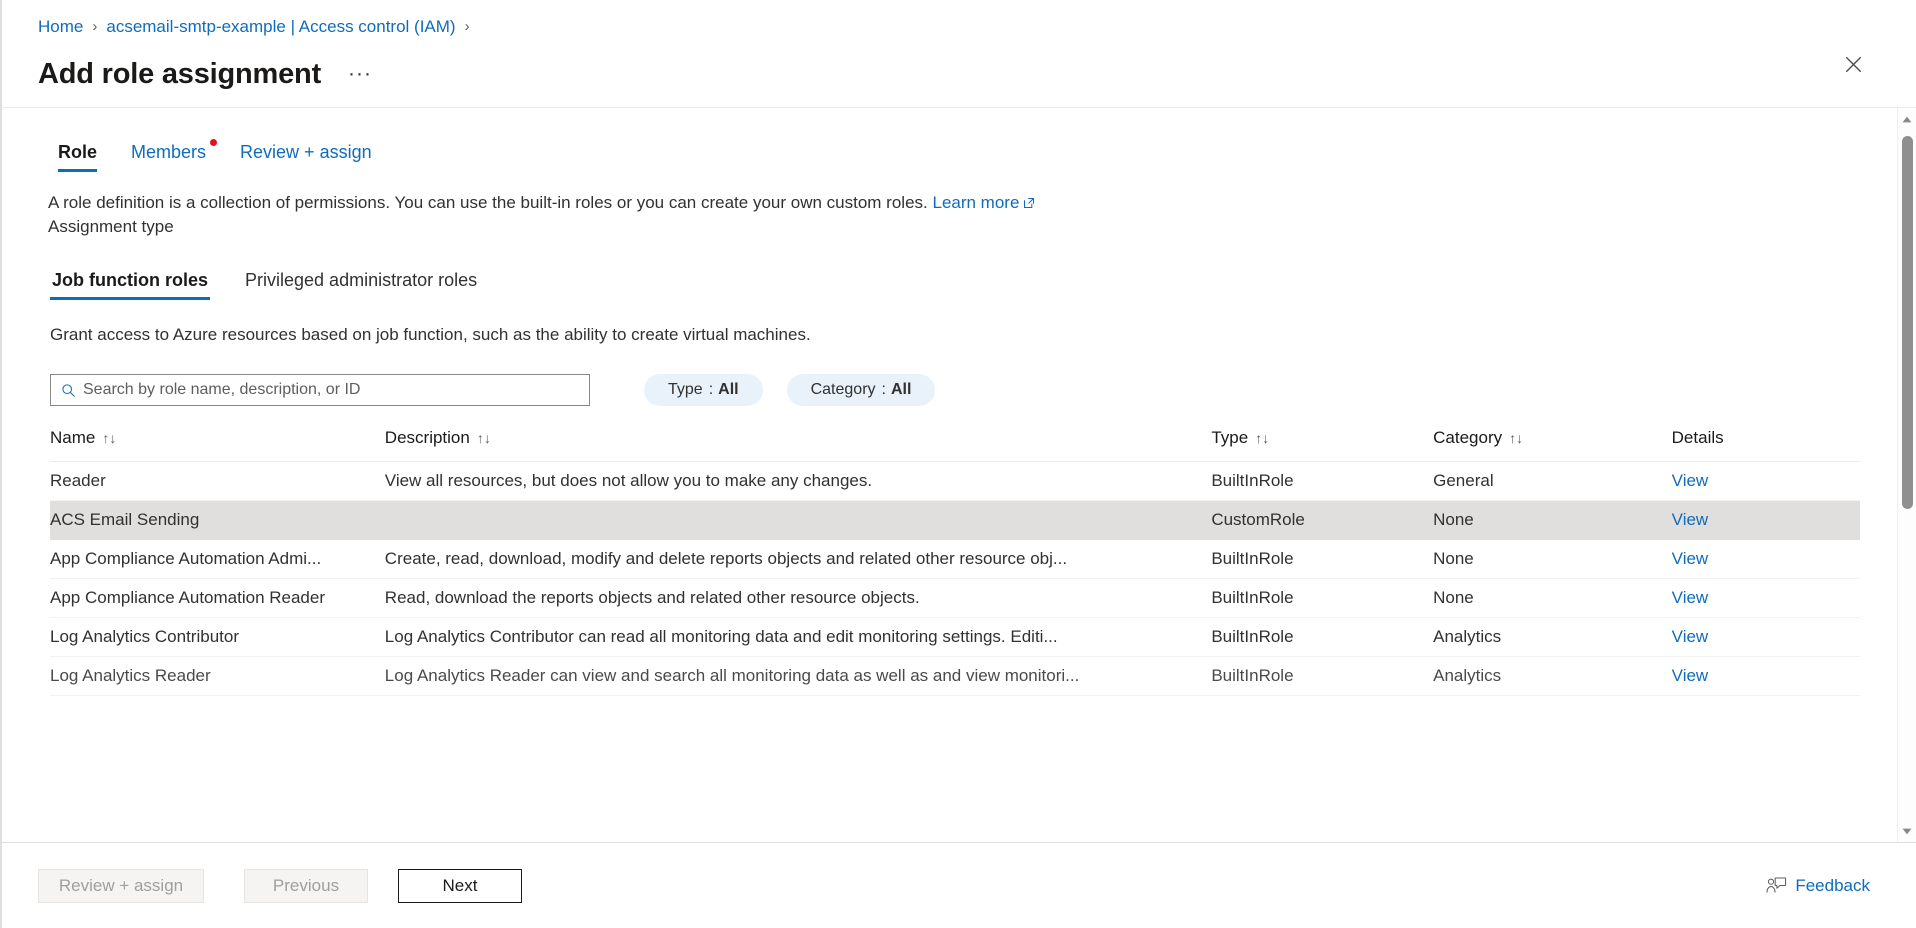  I want to click on cell-name: App Compliance Automation Reader, so click(217, 598).